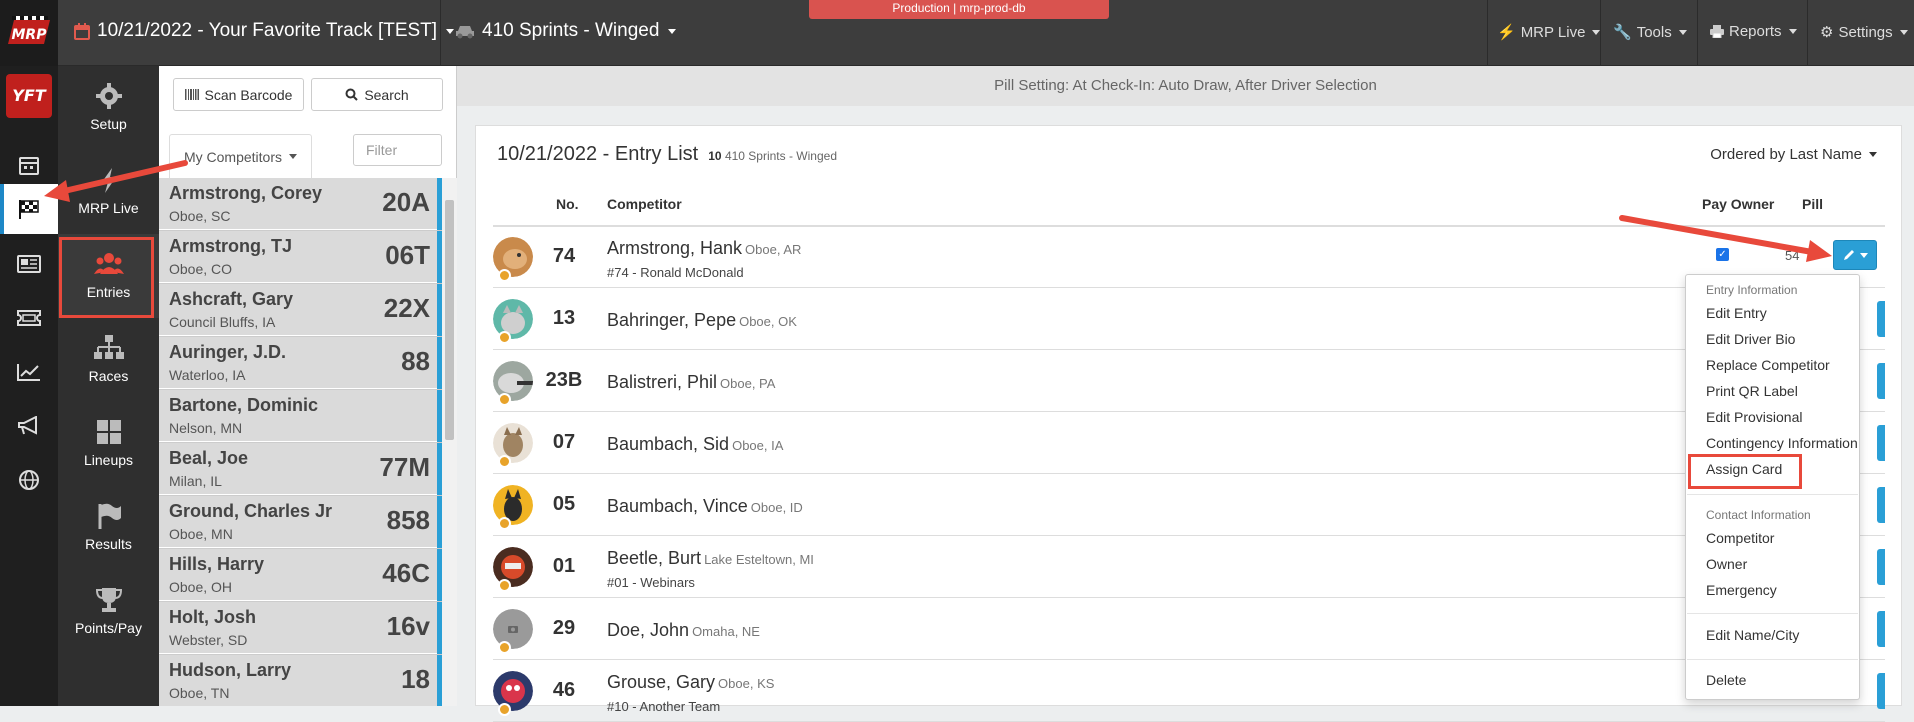 This screenshot has height=722, width=1914. I want to click on entry-name: Doe, John, so click(648, 630).